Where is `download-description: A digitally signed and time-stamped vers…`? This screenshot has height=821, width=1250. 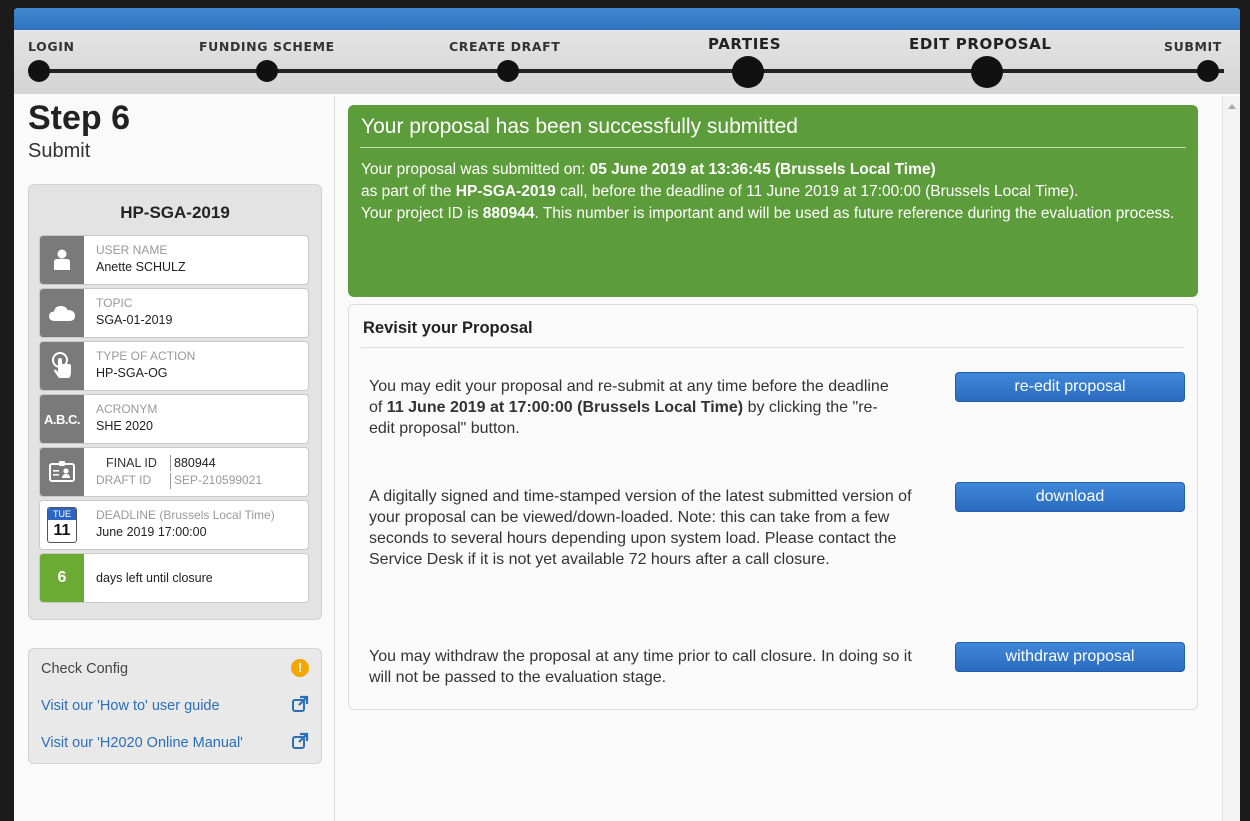
download-description: A digitally signed and time-stamped vers… is located at coordinates (640, 528).